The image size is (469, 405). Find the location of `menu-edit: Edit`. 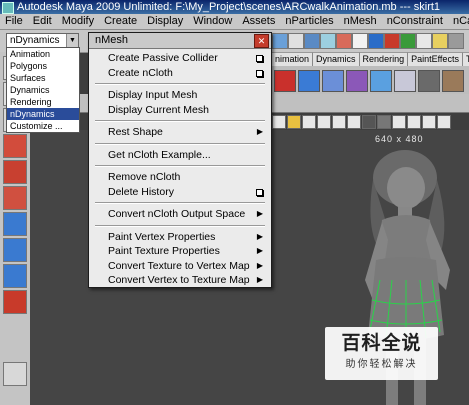

menu-edit: Edit is located at coordinates (42, 21).